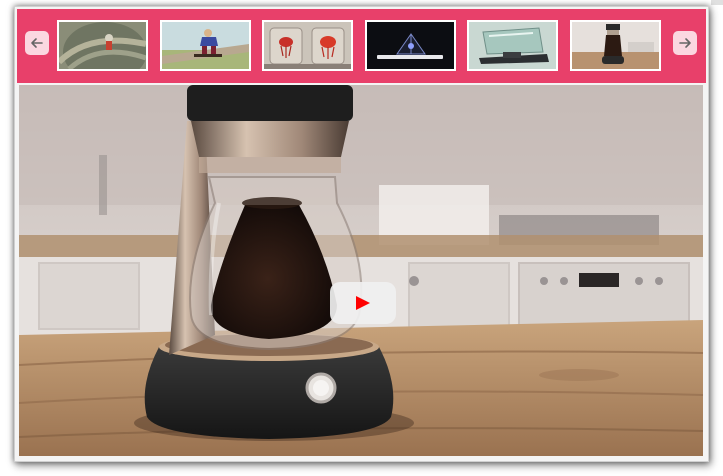 The image size is (723, 476). I want to click on thumb-hologram-pyramid, so click(410, 45).